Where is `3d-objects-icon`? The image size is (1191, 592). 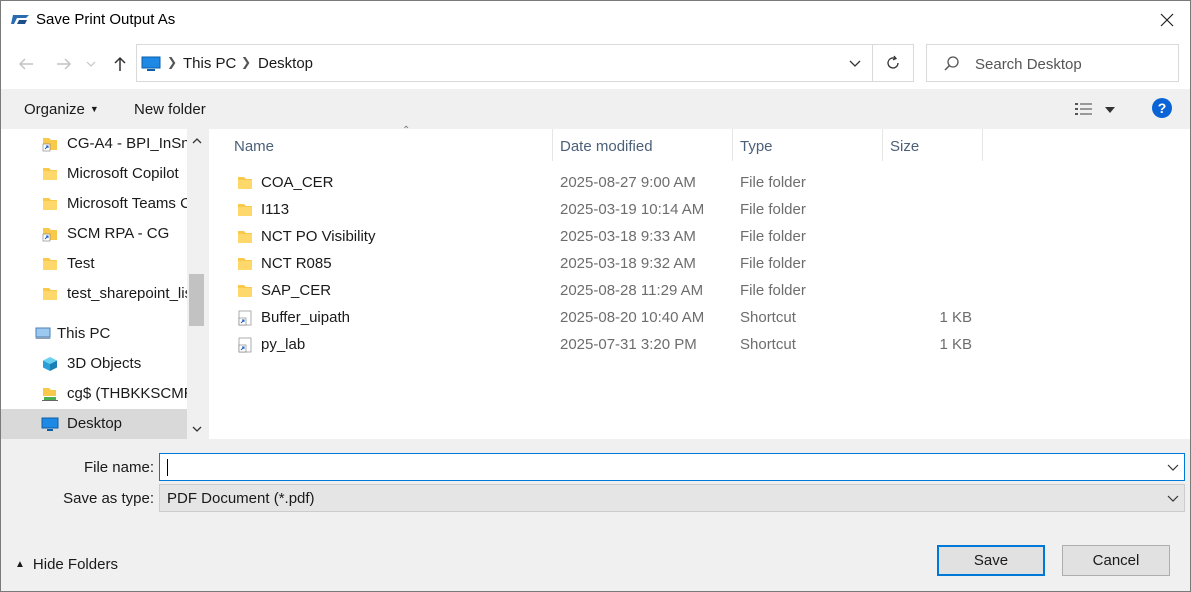
3d-objects-icon is located at coordinates (50, 364).